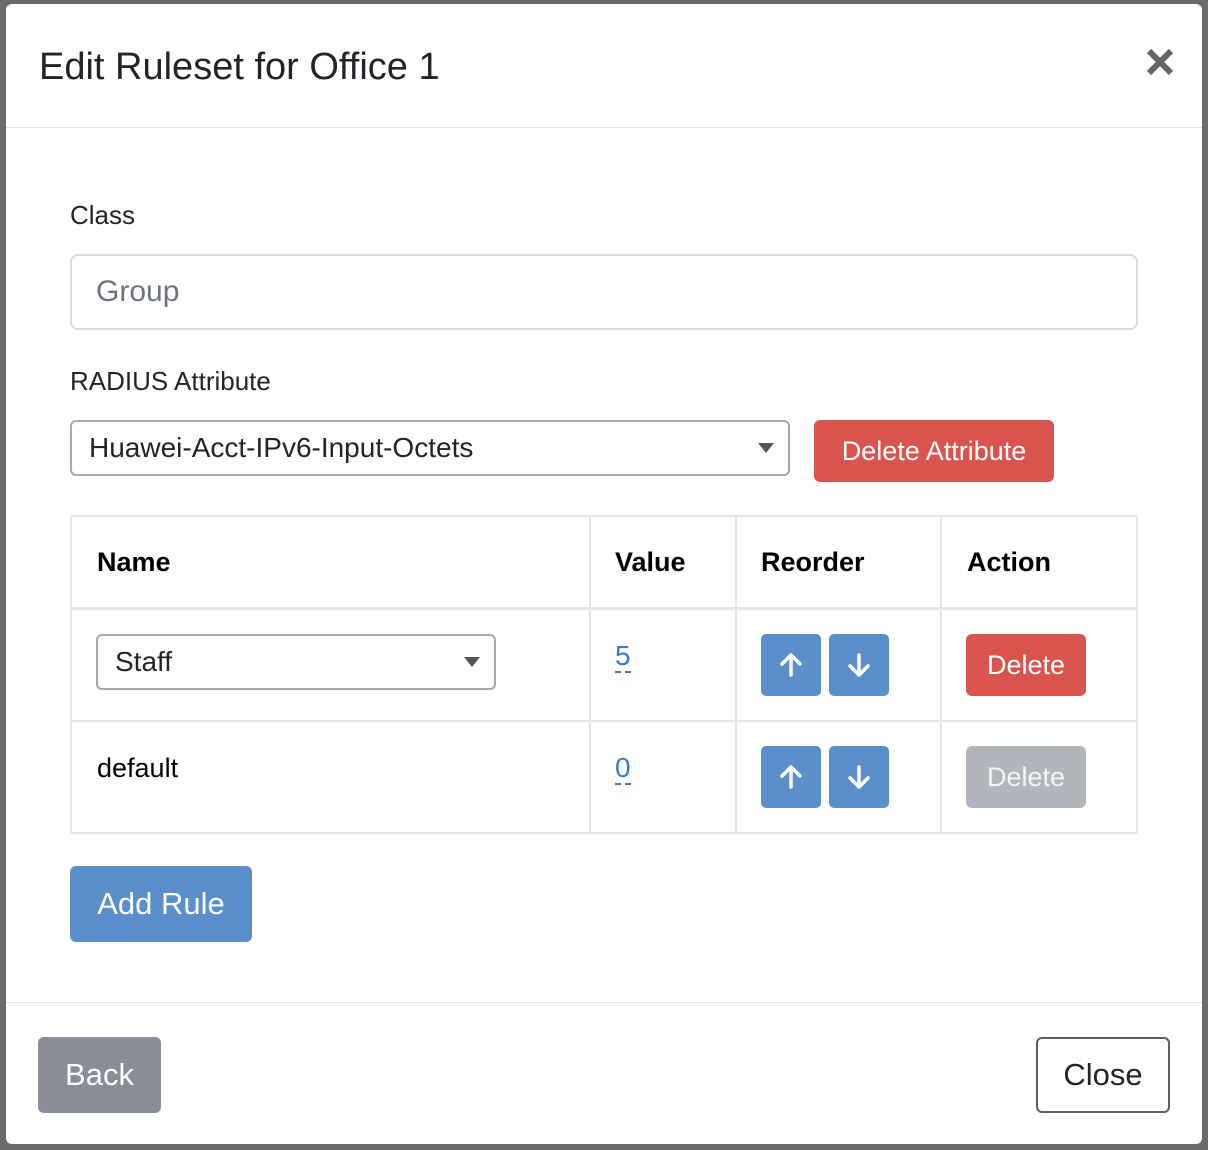 The image size is (1208, 1150). Describe the element at coordinates (650, 562) in the screenshot. I see `column-header-value: Value` at that location.